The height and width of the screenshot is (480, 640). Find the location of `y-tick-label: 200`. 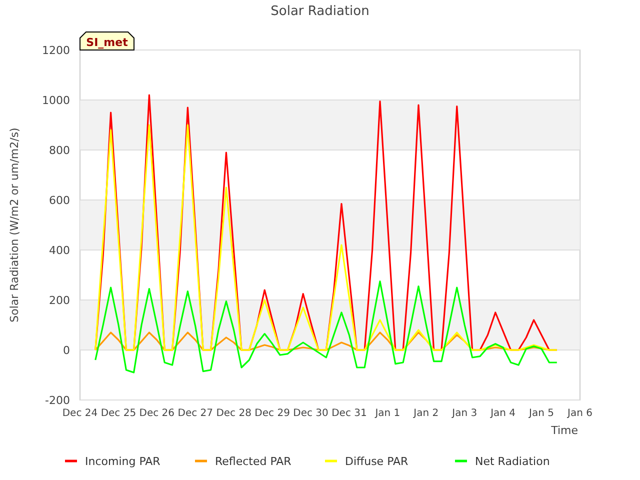

y-tick-label: 200 is located at coordinates (59, 300).